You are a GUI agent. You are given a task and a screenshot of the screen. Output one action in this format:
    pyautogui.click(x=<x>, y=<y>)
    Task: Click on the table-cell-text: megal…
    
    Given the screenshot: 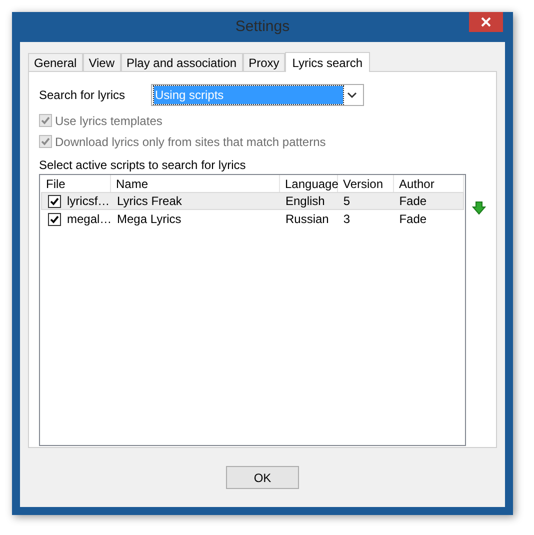 What is the action you would take?
    pyautogui.click(x=89, y=219)
    